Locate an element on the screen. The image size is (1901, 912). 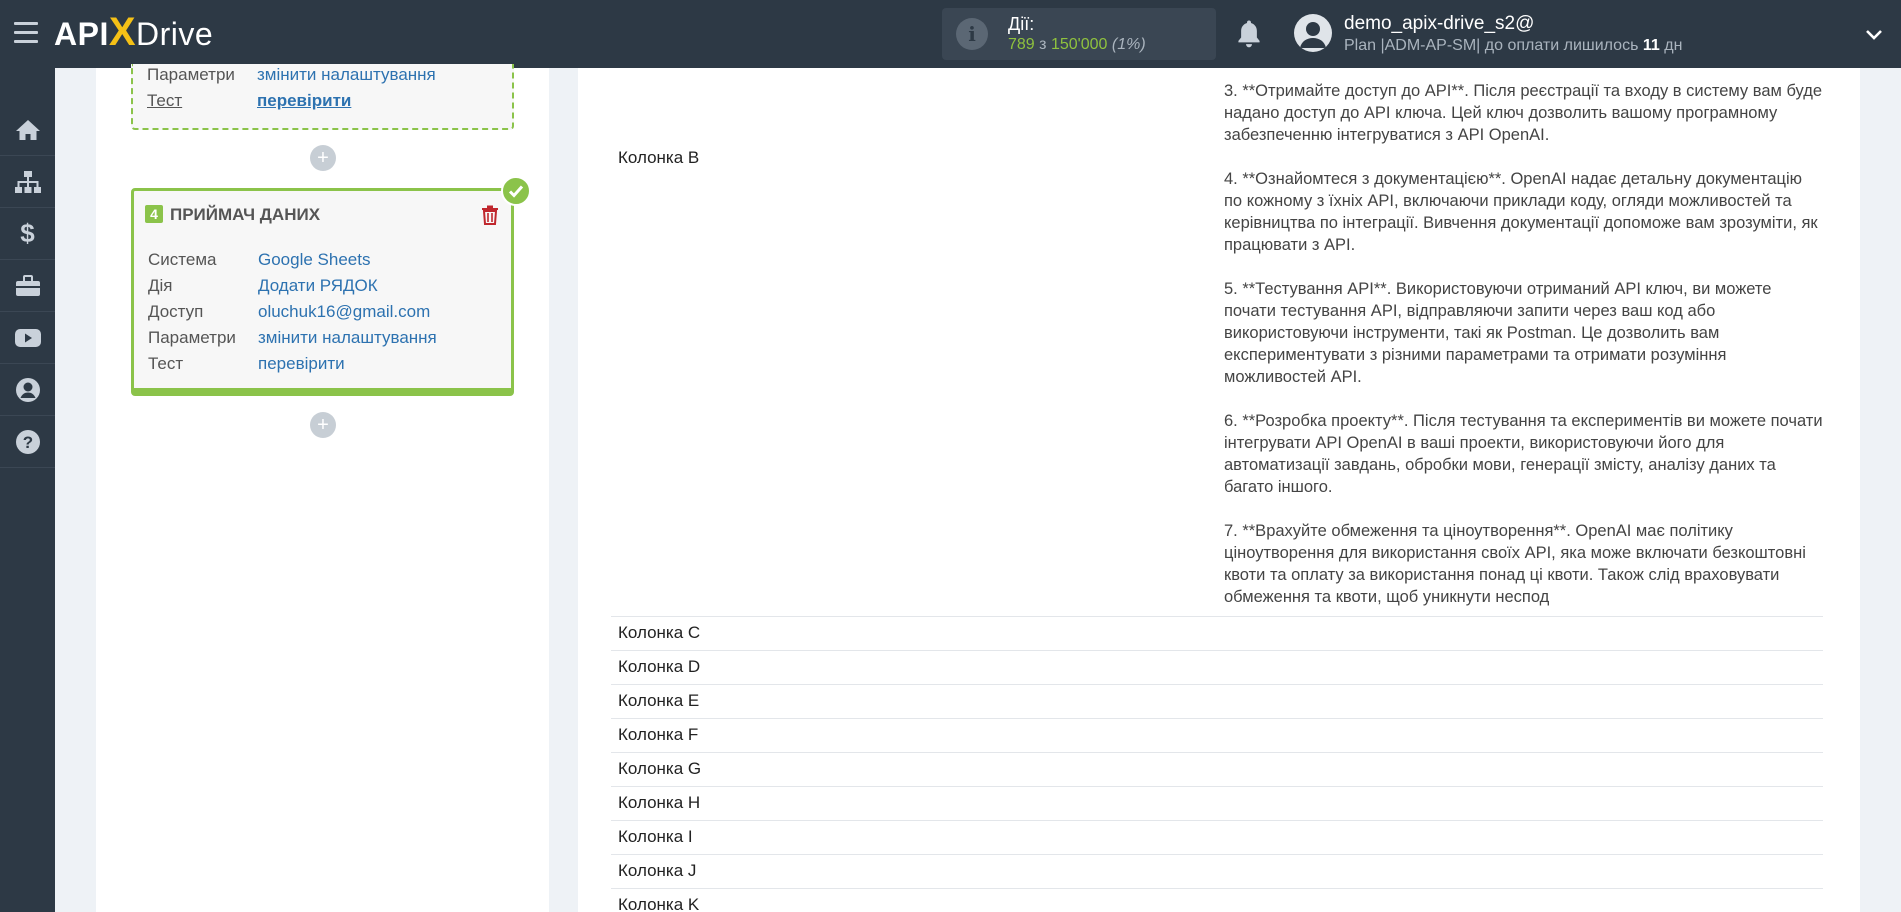
sidebar-item-help: ? is located at coordinates (27, 442).